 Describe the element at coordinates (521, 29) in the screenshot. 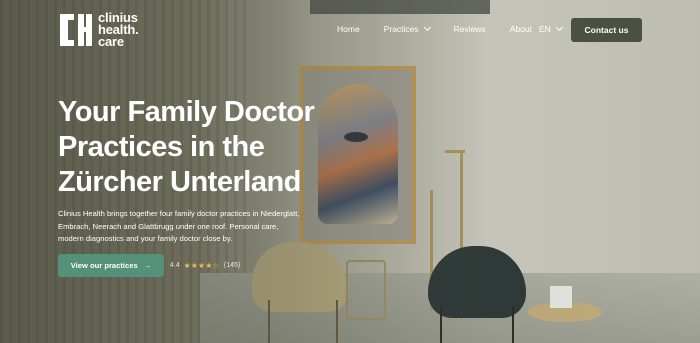

I see `nav-about: About` at that location.